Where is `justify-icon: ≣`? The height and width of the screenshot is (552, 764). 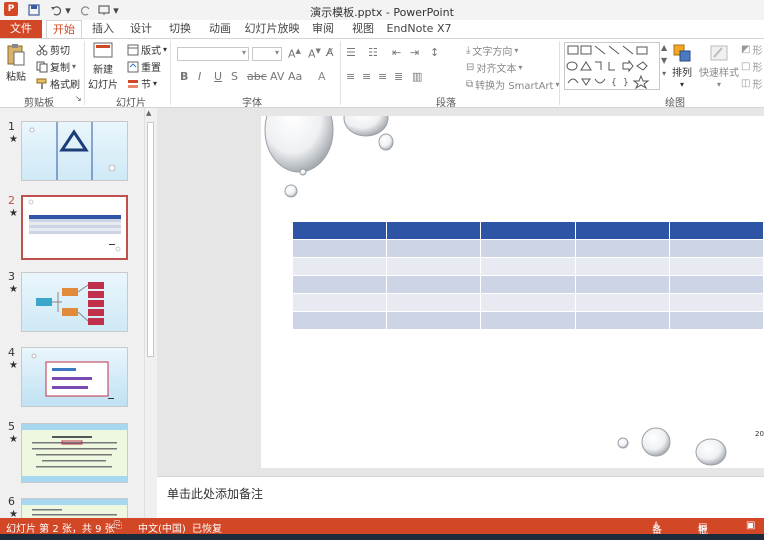 justify-icon: ≣ is located at coordinates (398, 76).